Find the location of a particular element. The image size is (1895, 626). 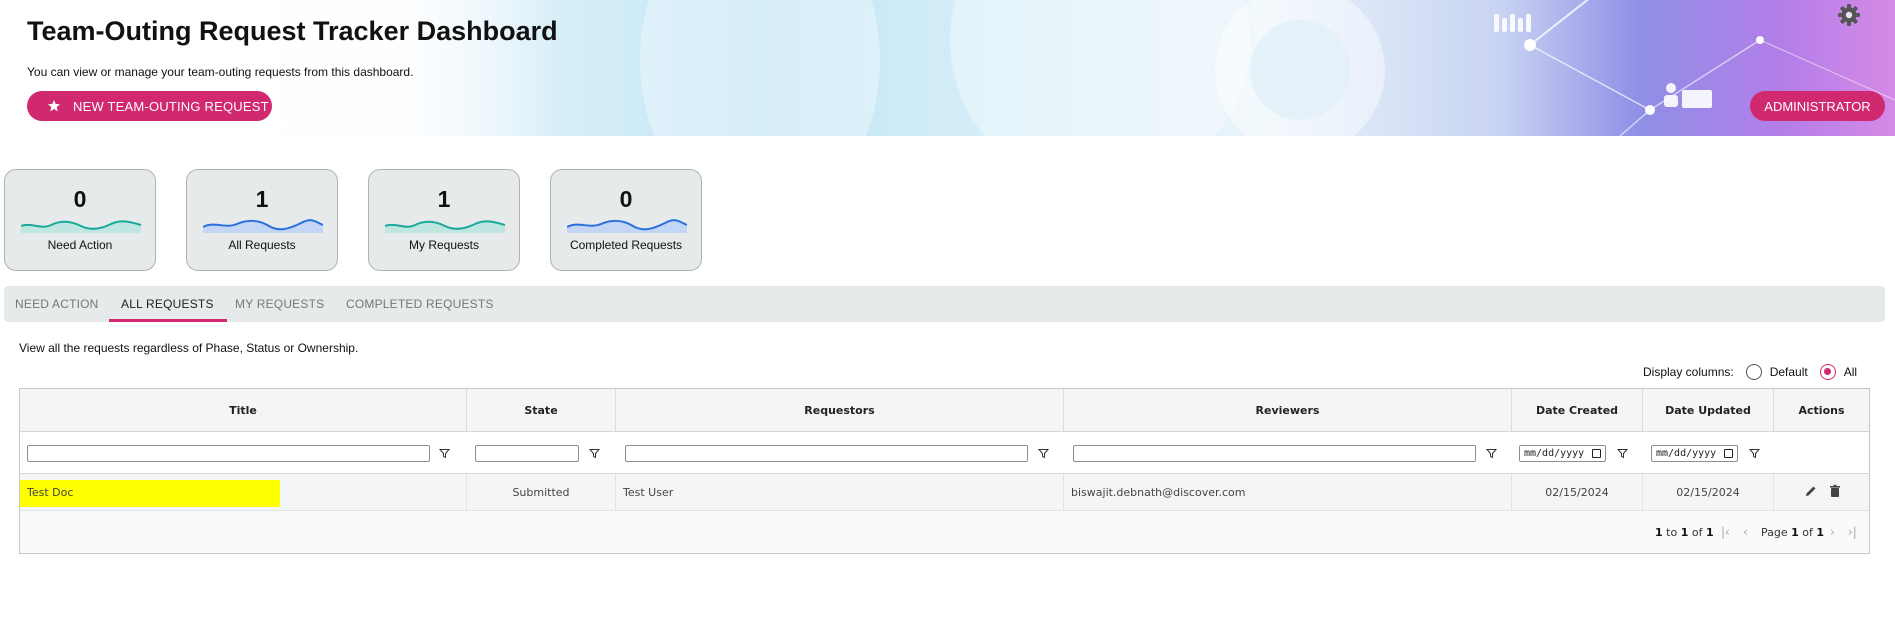

delete-icon is located at coordinates (1835, 491).